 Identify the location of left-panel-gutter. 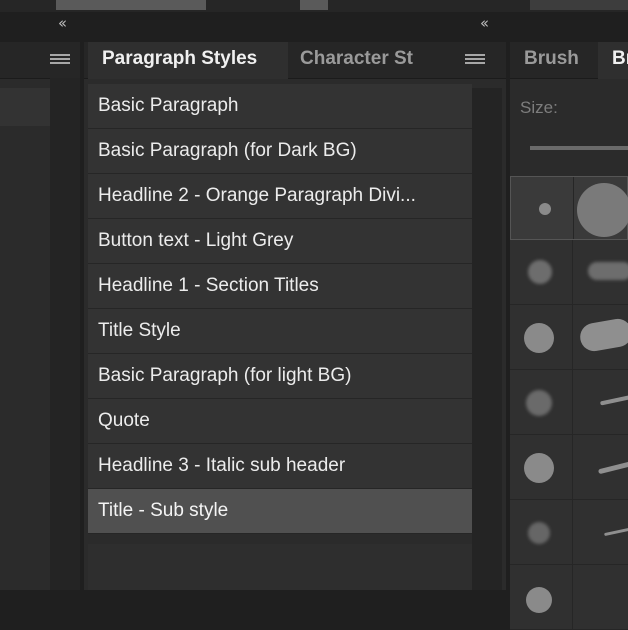
(65, 334).